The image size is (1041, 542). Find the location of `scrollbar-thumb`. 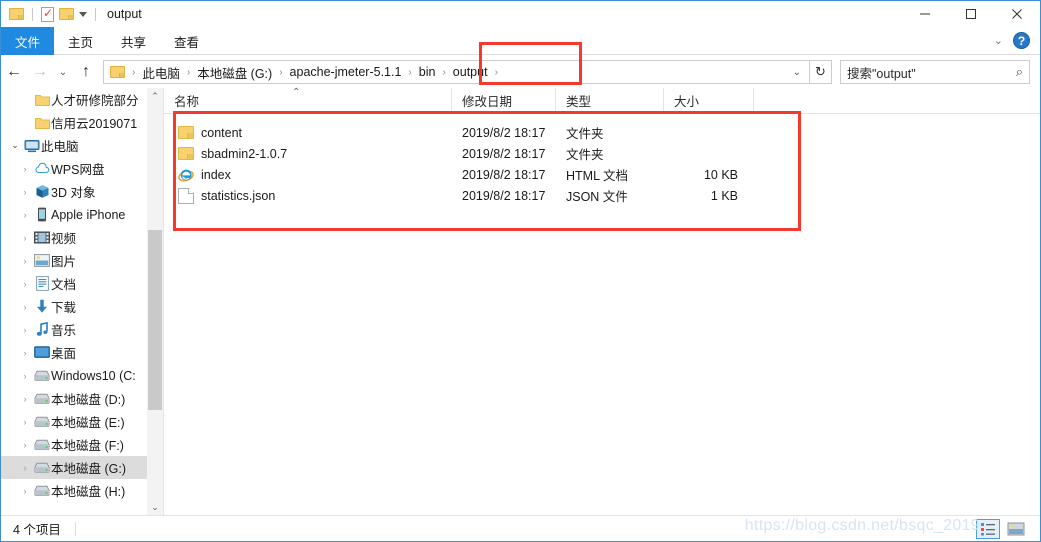

scrollbar-thumb is located at coordinates (155, 320).